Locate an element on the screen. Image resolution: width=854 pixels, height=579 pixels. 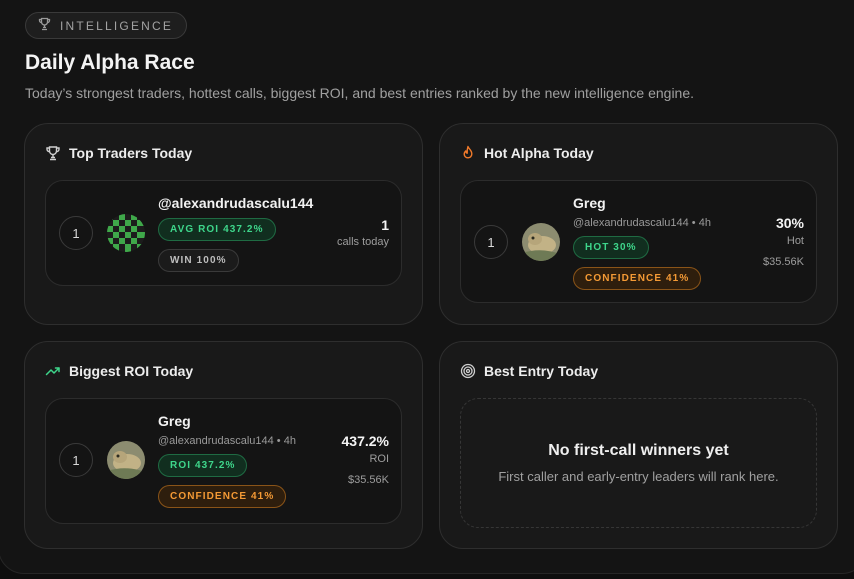
card-header: Best Entry Today is located at coordinates (529, 371).